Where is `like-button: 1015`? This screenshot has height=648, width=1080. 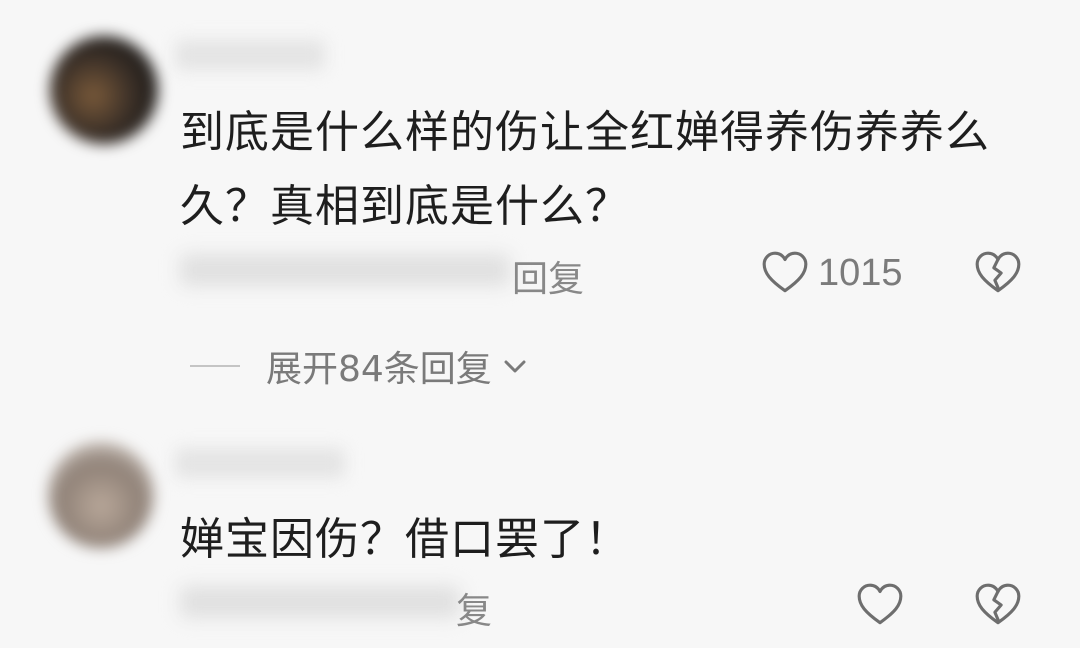
like-button: 1015 is located at coordinates (831, 273).